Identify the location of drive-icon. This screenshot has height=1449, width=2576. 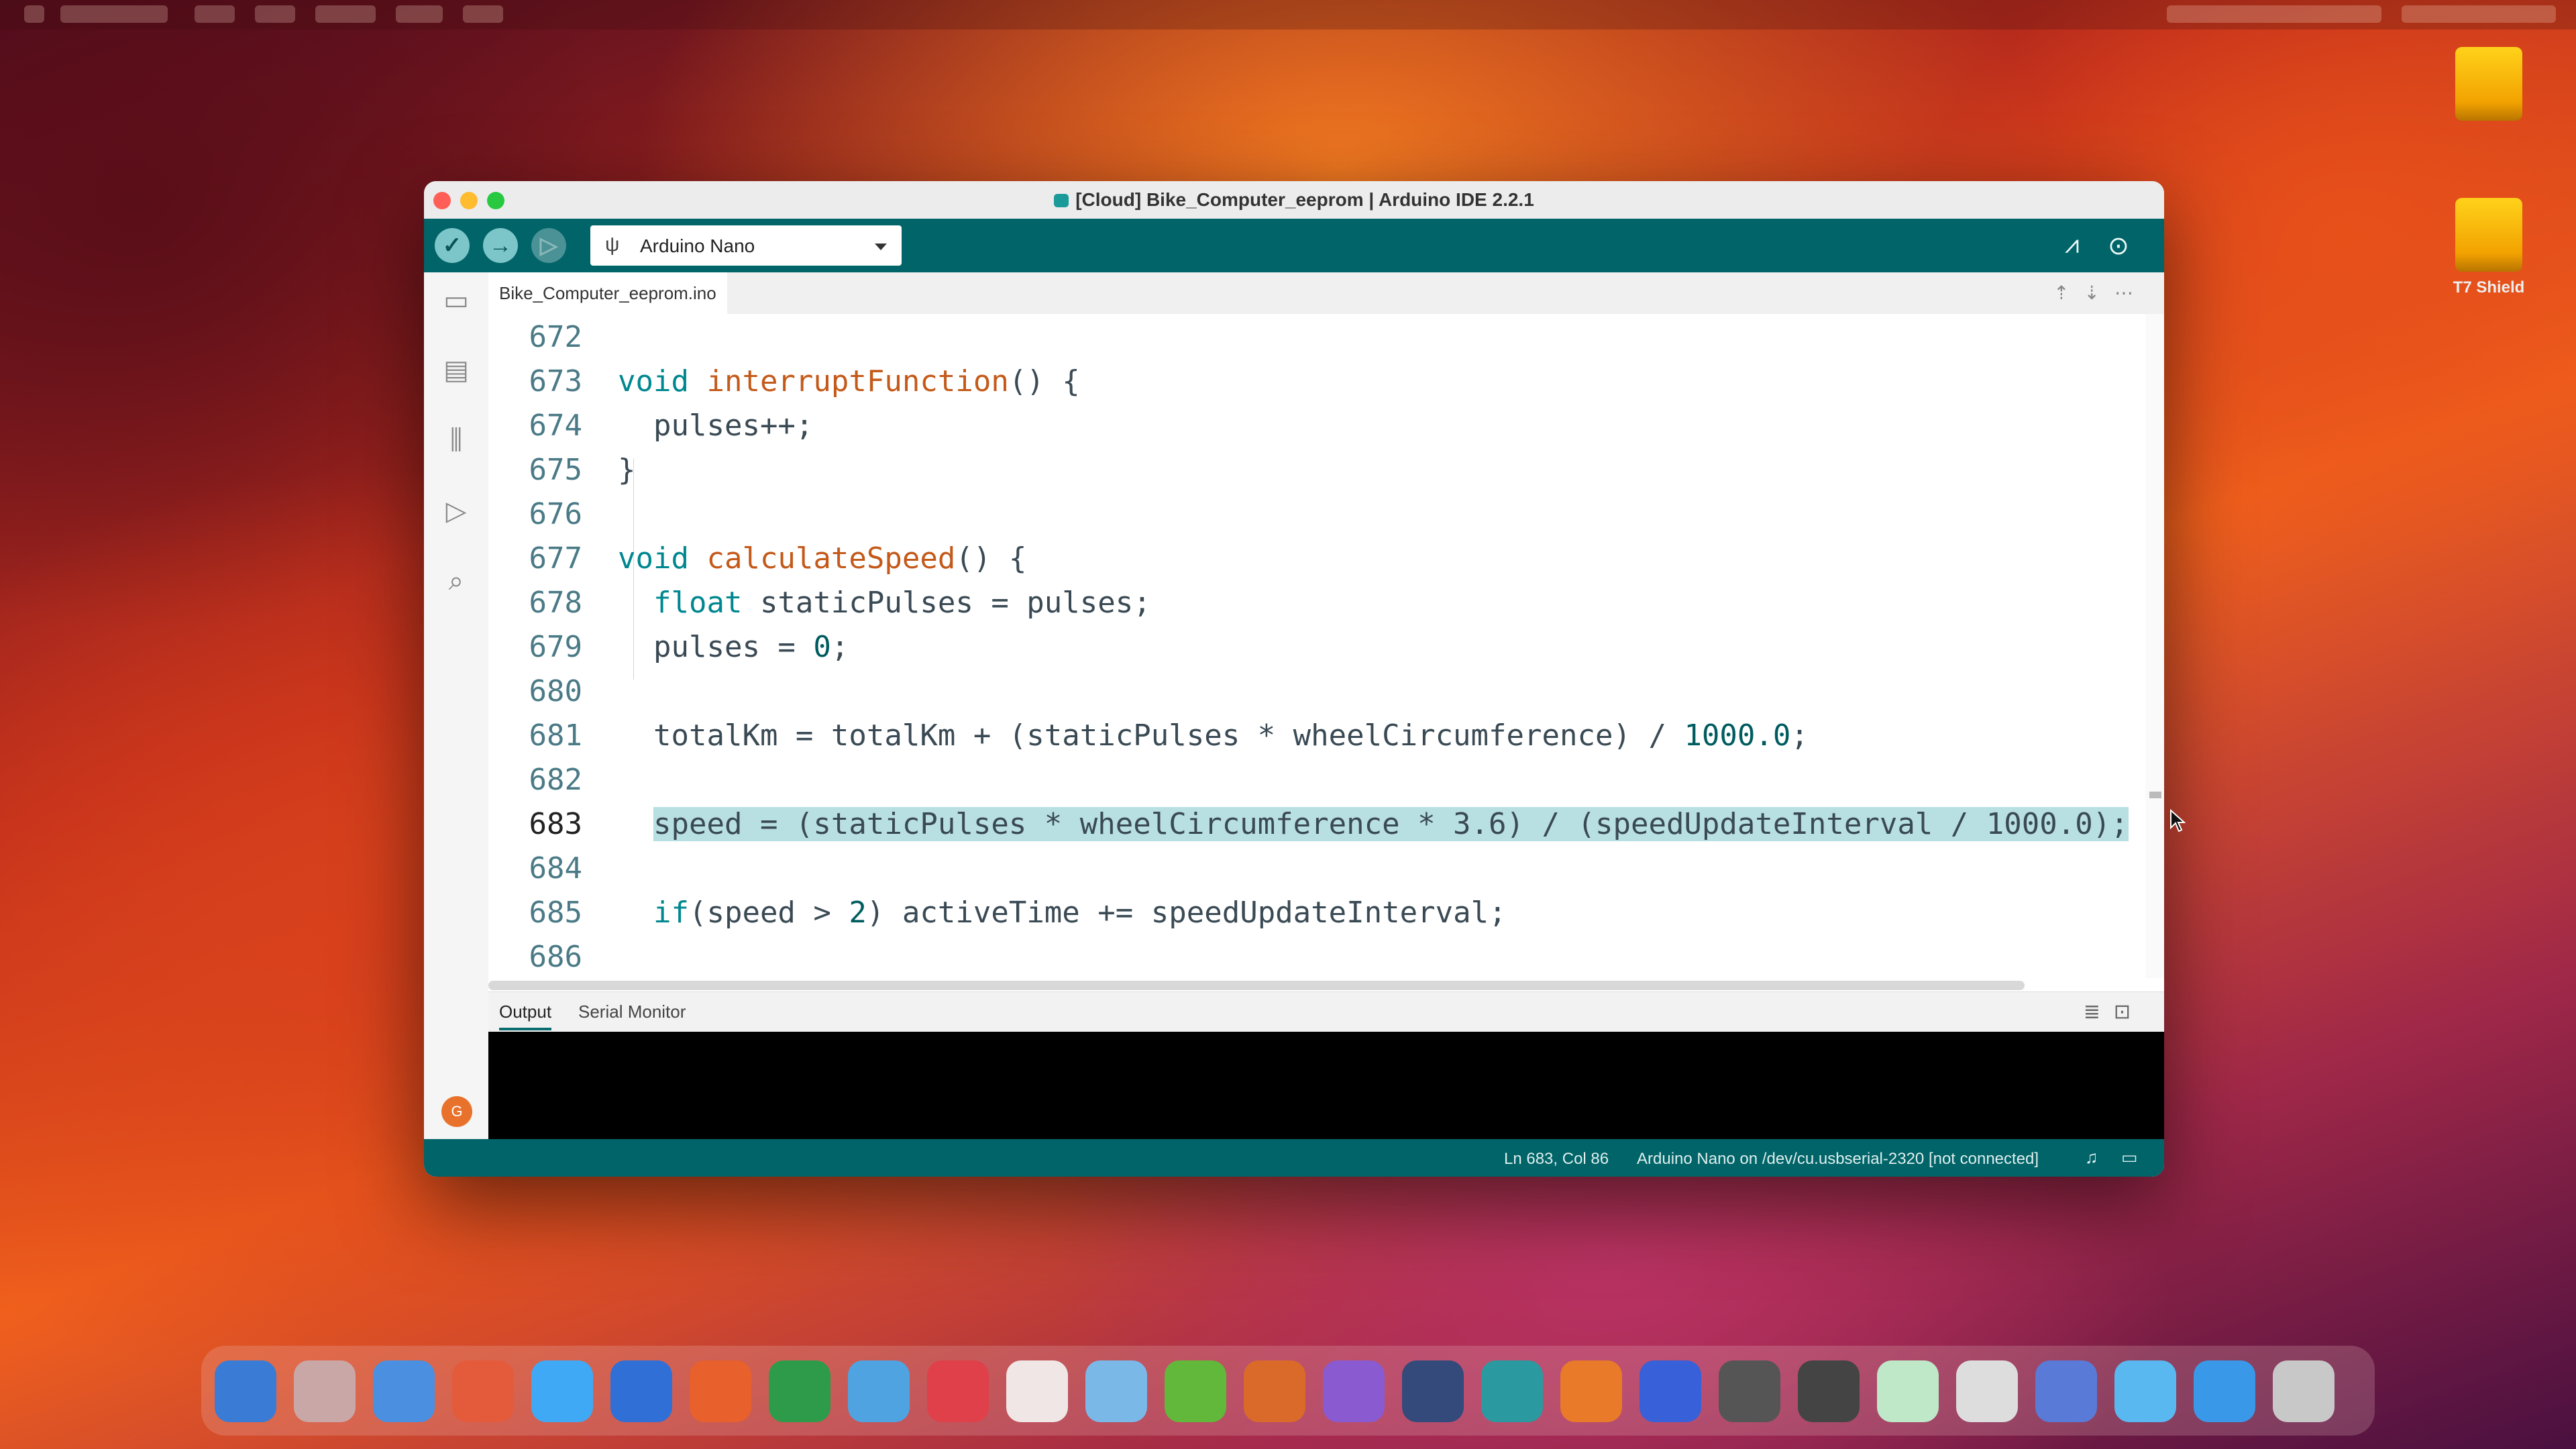
(2488, 84).